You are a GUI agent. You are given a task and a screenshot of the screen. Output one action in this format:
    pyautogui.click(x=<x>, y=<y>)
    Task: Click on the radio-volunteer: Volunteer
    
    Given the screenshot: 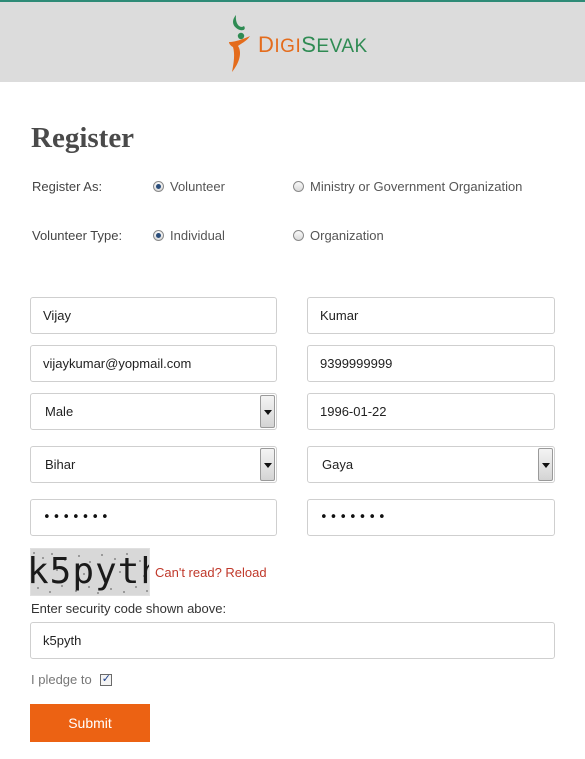 What is the action you would take?
    pyautogui.click(x=189, y=186)
    